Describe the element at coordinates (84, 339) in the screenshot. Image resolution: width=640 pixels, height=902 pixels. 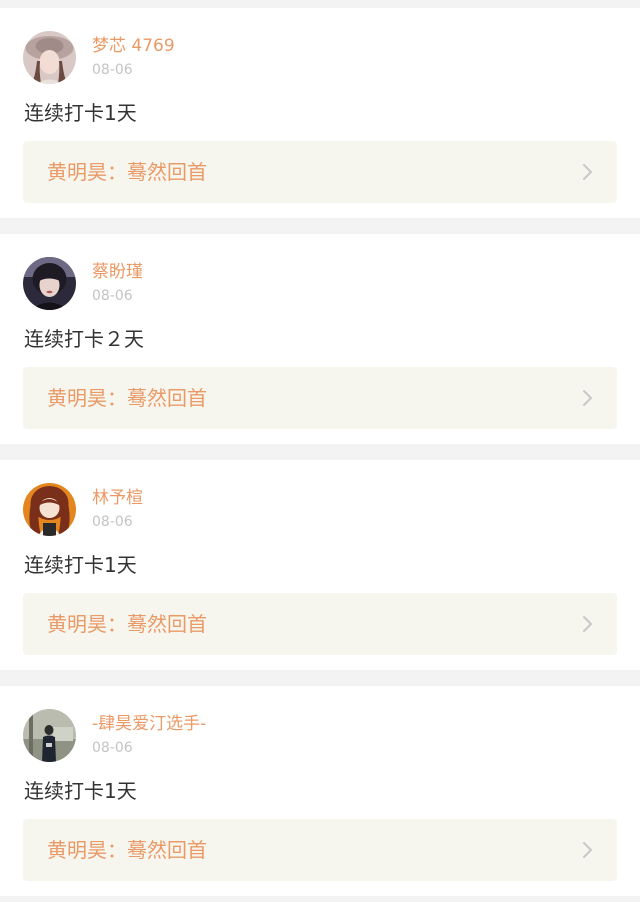
I see `checkin-streak-text: 连续打卡２天` at that location.